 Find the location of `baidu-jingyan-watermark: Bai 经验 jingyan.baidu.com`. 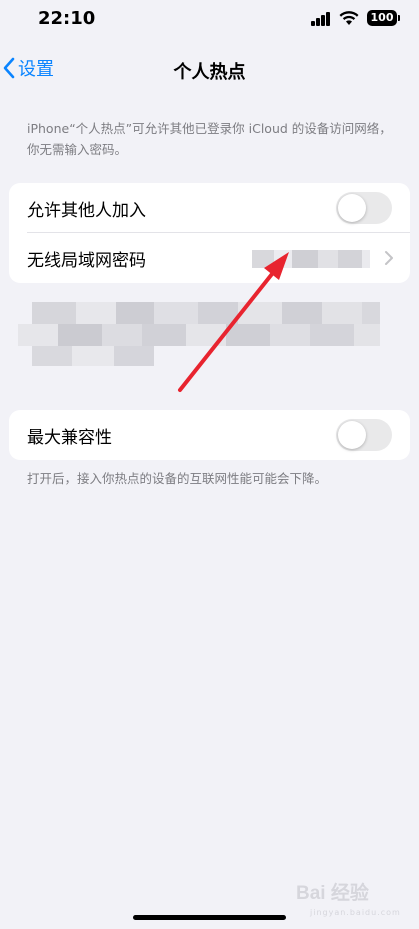

baidu-jingyan-watermark: Bai 经验 jingyan.baidu.com is located at coordinates (348, 897).